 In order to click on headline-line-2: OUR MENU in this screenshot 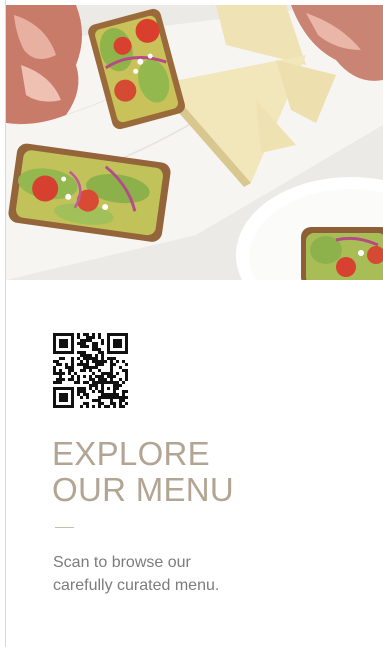, I will do `click(143, 489)`.